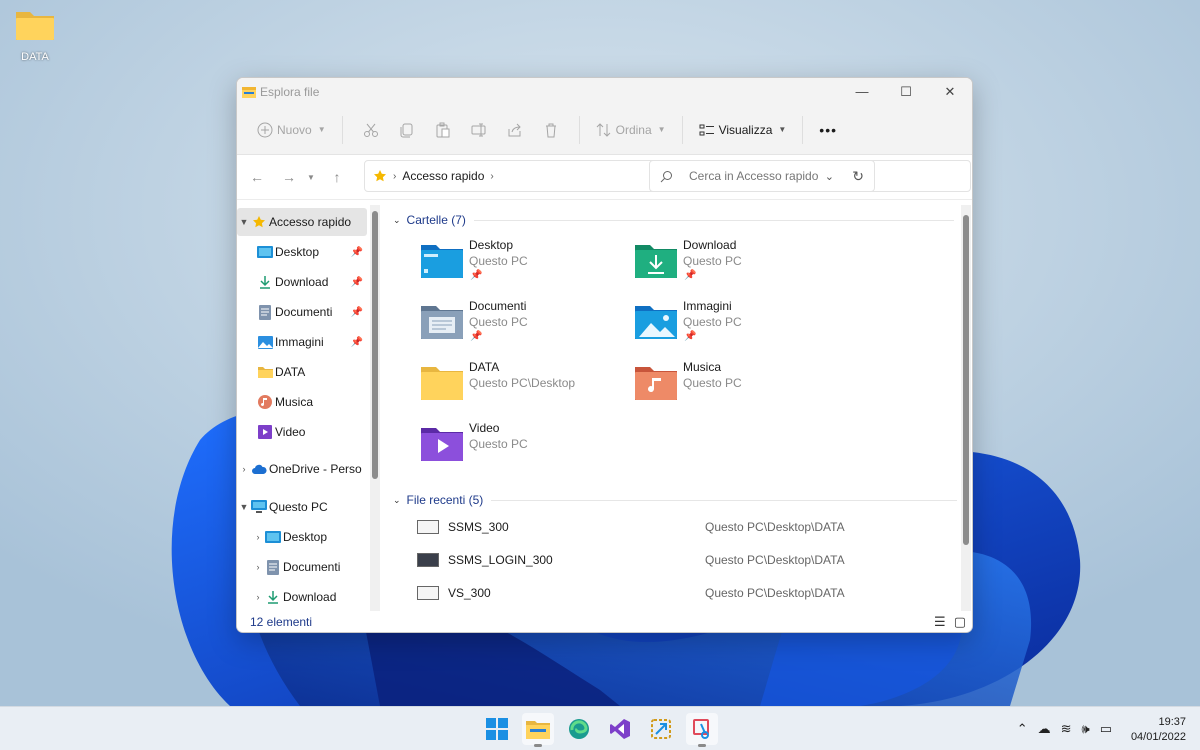 The width and height of the screenshot is (1200, 750). I want to click on cut-button, so click(371, 130).